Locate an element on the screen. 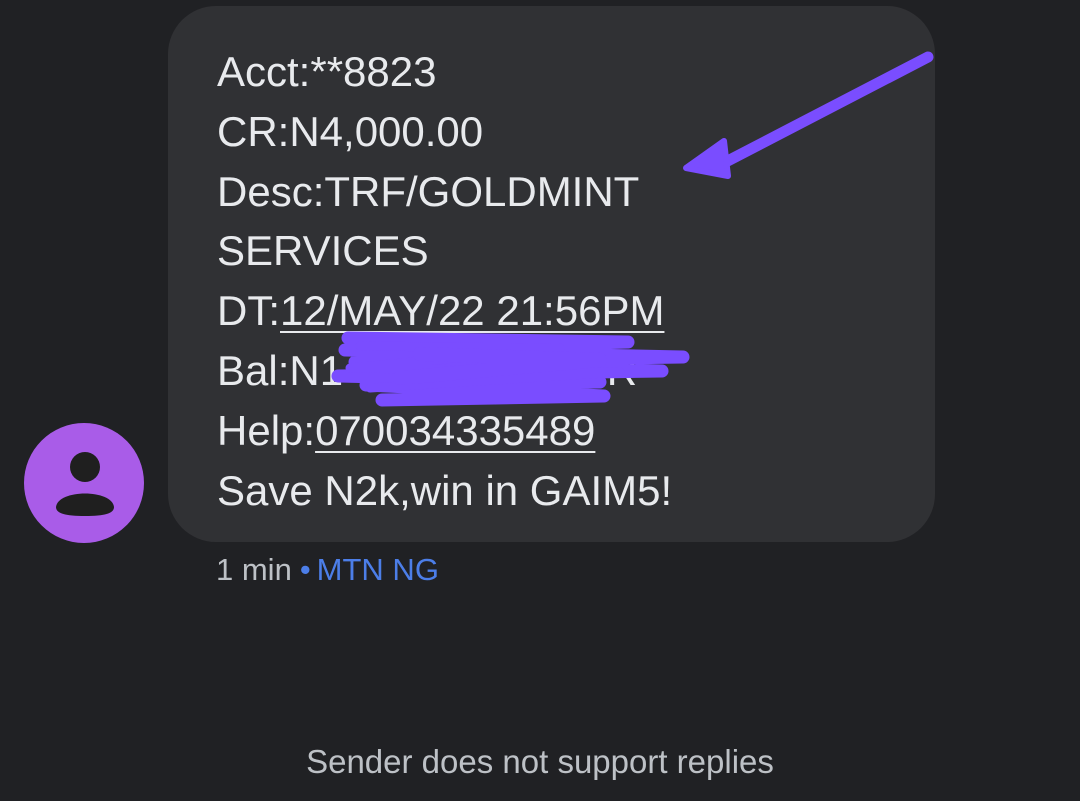 The width and height of the screenshot is (1080, 801). balance-label: Bal:N1 is located at coordinates (280, 370).